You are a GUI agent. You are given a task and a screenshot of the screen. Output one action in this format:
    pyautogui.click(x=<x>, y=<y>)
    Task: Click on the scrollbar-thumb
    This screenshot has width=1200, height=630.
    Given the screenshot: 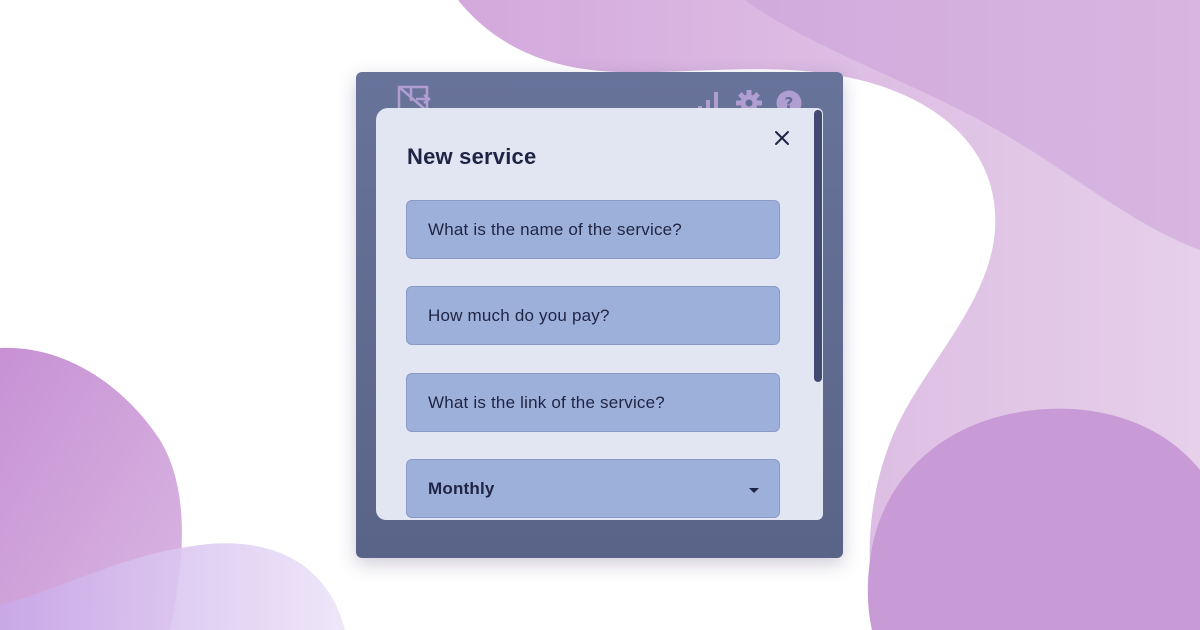 What is the action you would take?
    pyautogui.click(x=818, y=246)
    